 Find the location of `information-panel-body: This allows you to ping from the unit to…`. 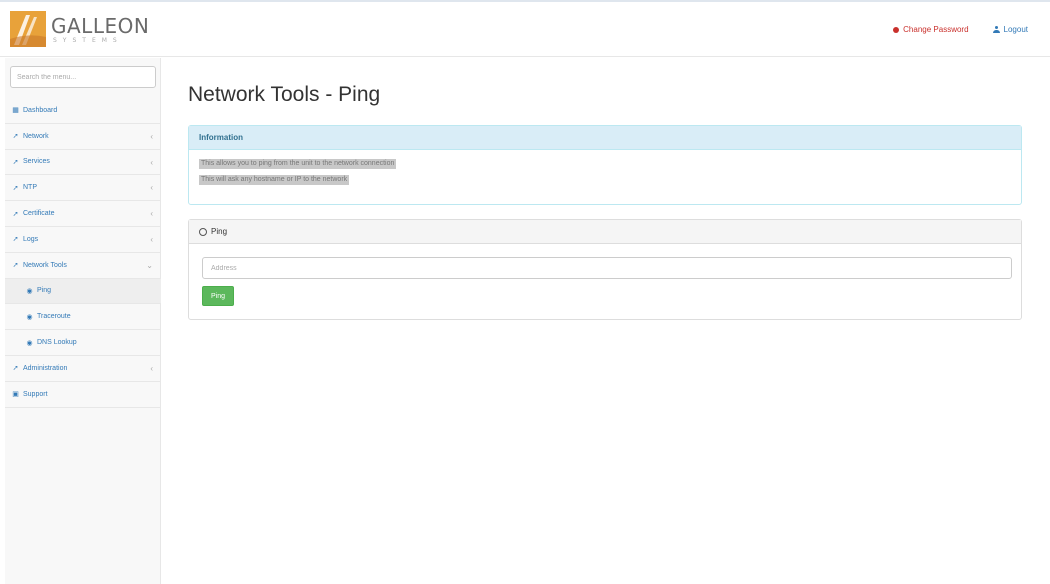

information-panel-body: This allows you to ping from the unit to… is located at coordinates (605, 173).